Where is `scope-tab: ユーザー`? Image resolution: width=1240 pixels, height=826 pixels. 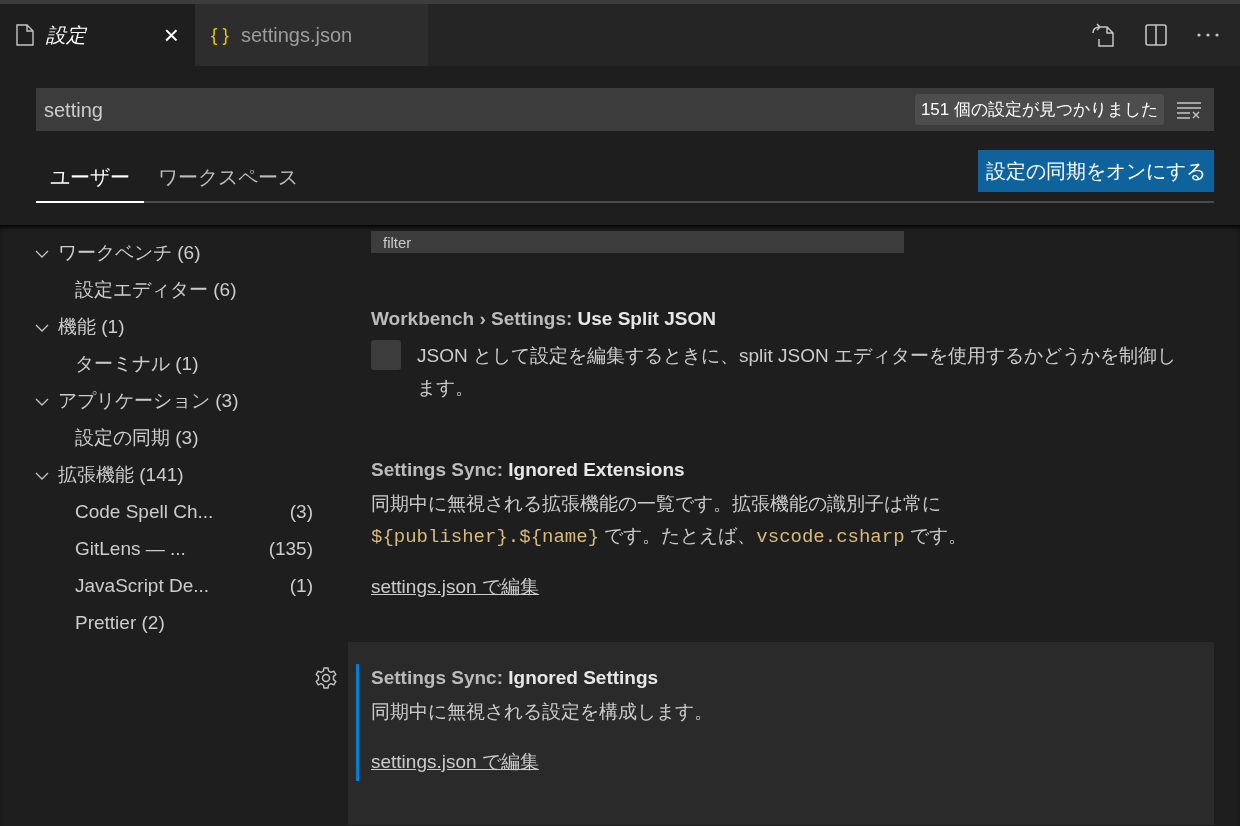 scope-tab: ユーザー is located at coordinates (90, 177).